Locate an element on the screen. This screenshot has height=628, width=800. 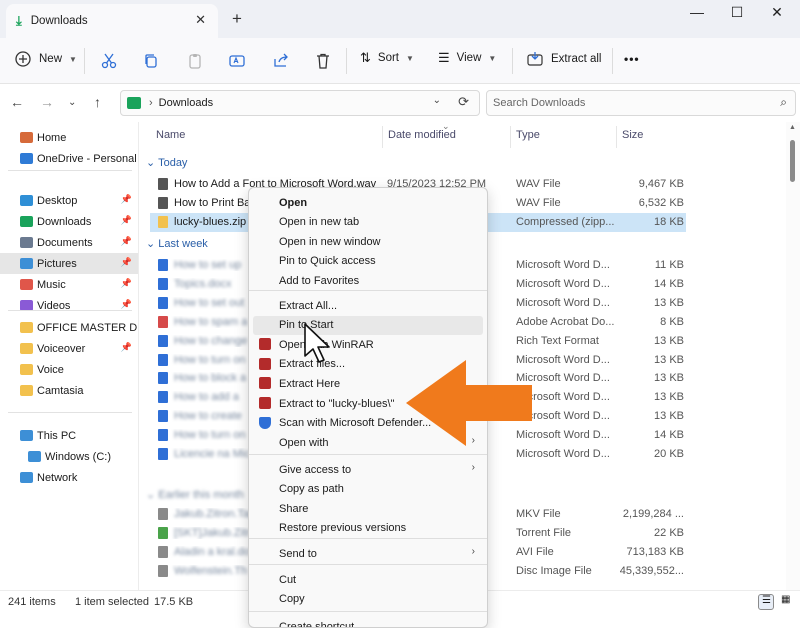
share-icon is located at coordinates (281, 61).